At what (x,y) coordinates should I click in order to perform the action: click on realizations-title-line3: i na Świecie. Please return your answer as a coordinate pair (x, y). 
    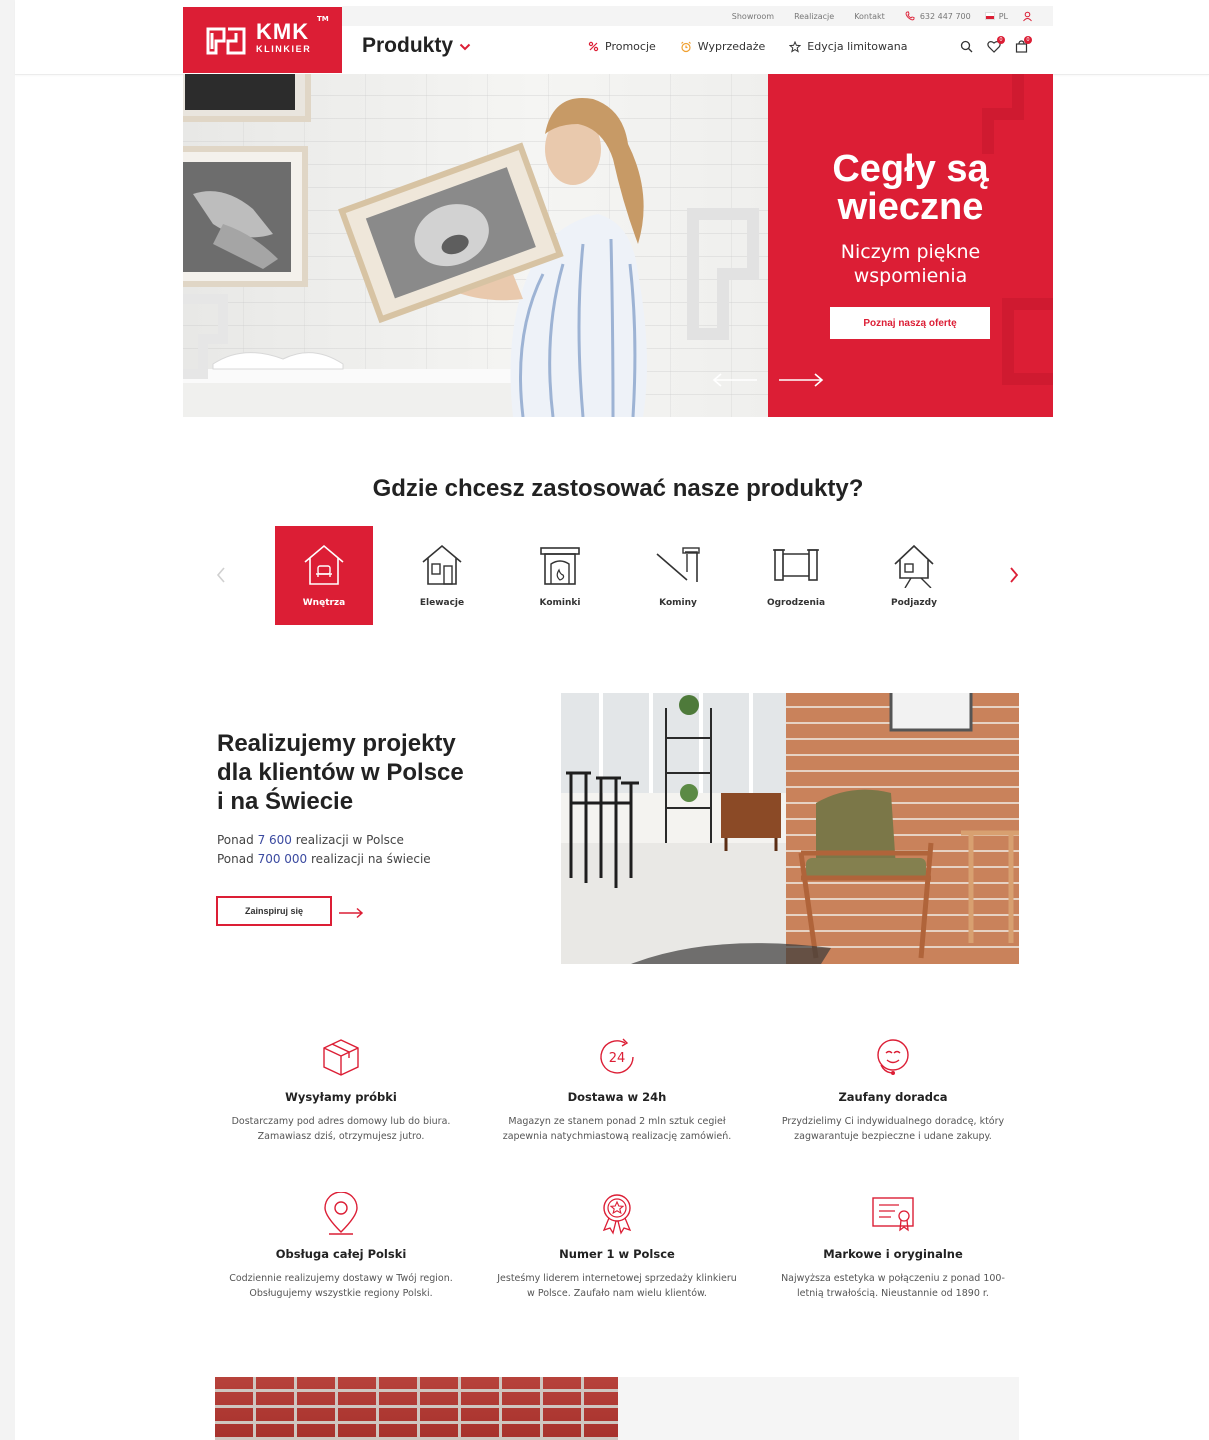
    Looking at the image, I should click on (285, 801).